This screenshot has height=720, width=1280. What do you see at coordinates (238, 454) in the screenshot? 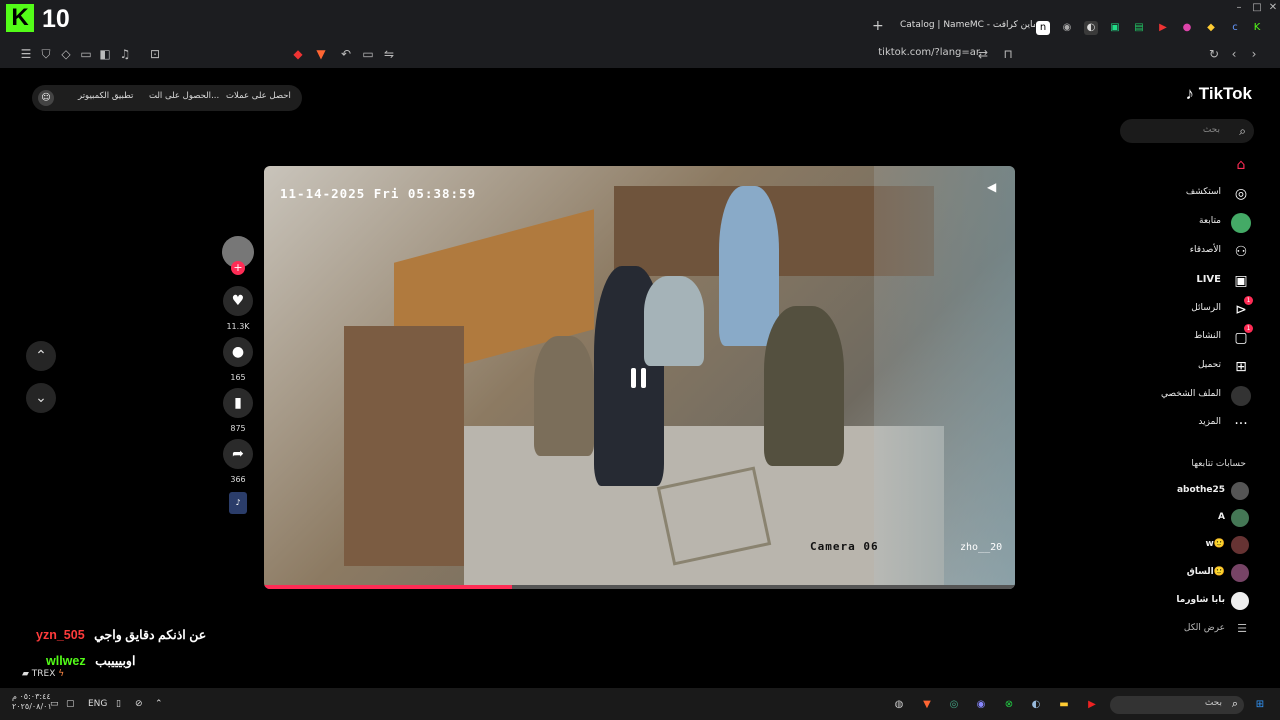
I see `share-icon: ➦` at bounding box center [238, 454].